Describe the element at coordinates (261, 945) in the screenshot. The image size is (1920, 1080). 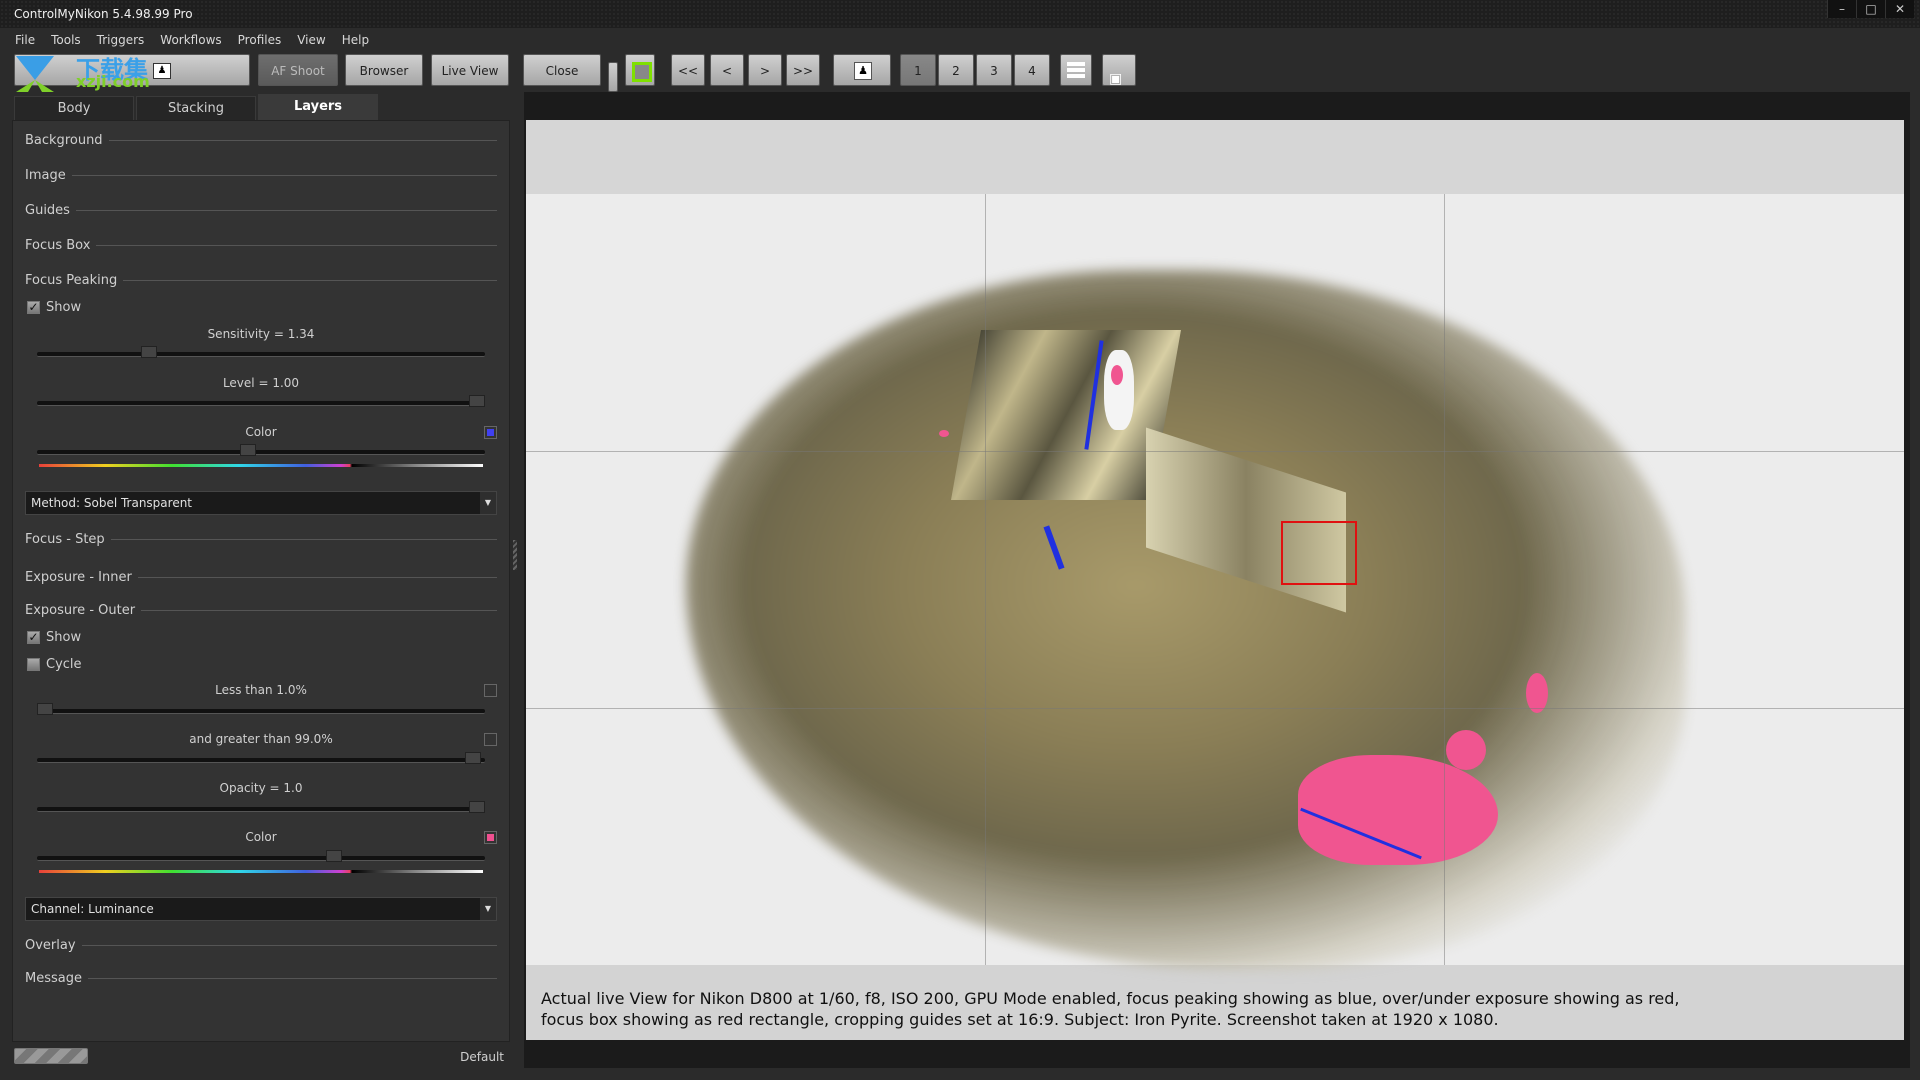
I see `section-overlay: Overlay` at that location.